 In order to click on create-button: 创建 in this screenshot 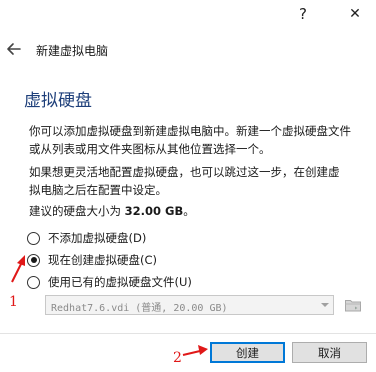, I will do `click(247, 352)`.